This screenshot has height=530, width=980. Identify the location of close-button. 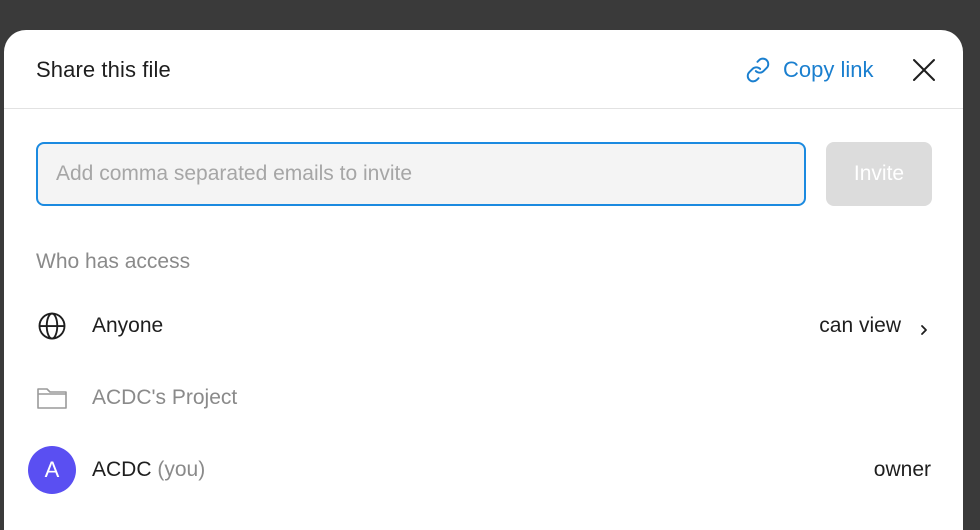
(924, 70).